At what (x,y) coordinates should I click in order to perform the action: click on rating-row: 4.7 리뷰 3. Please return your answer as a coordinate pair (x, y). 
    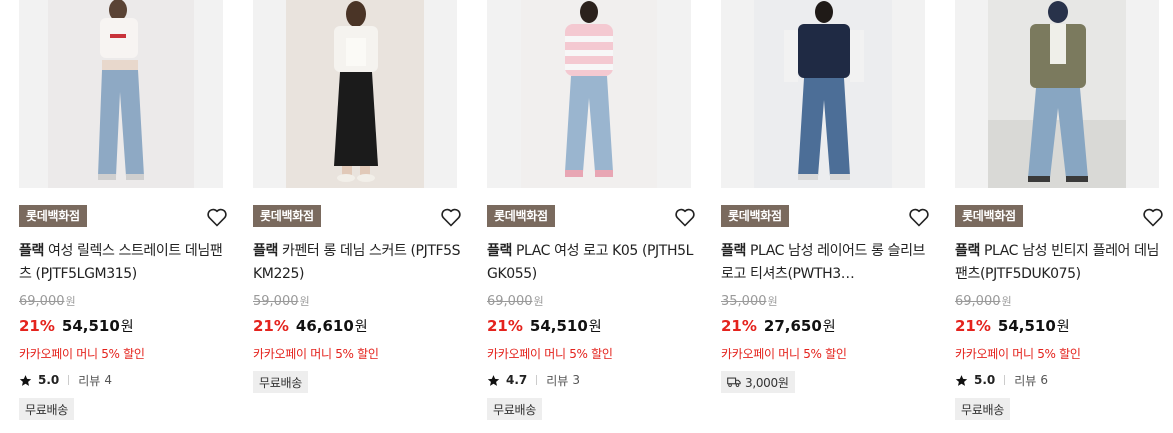
    Looking at the image, I should click on (592, 380).